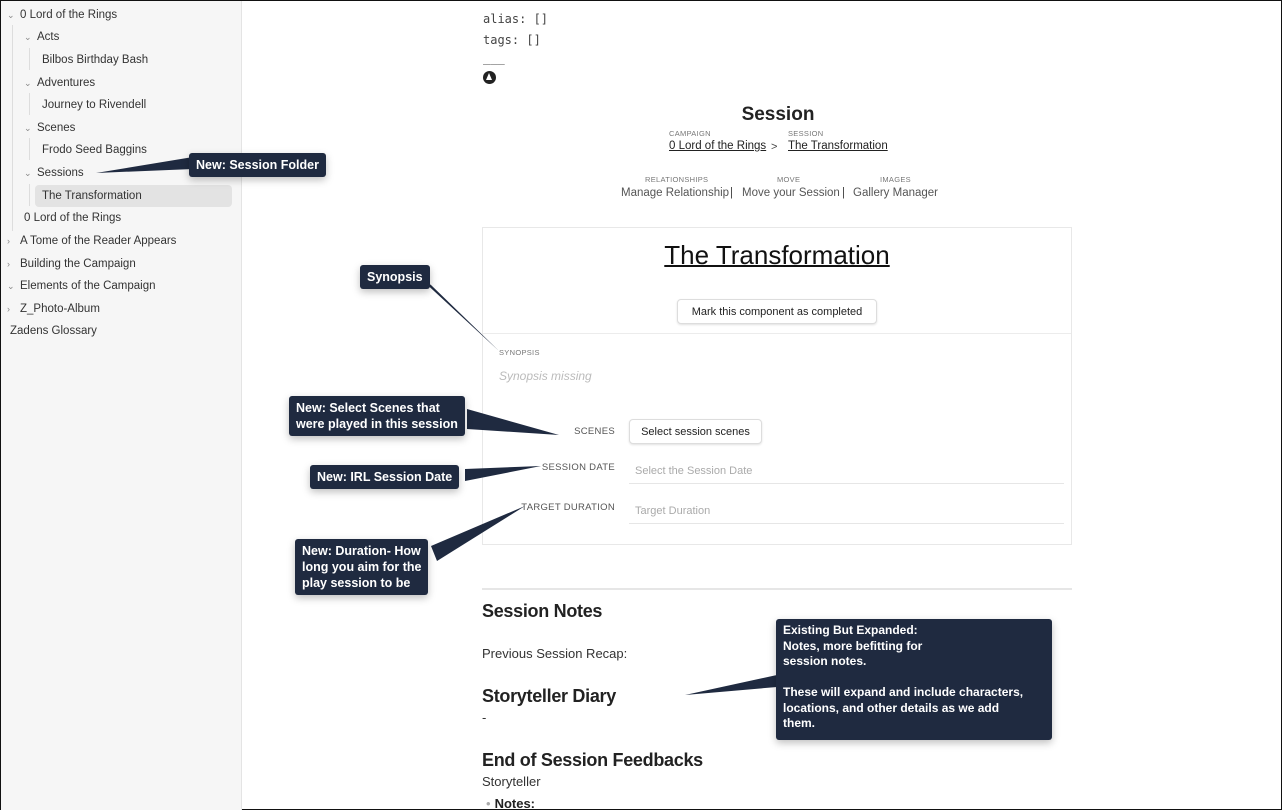 The height and width of the screenshot is (810, 1282). What do you see at coordinates (555, 653) in the screenshot?
I see `previous-recap-text: Previous Session Recap:` at bounding box center [555, 653].